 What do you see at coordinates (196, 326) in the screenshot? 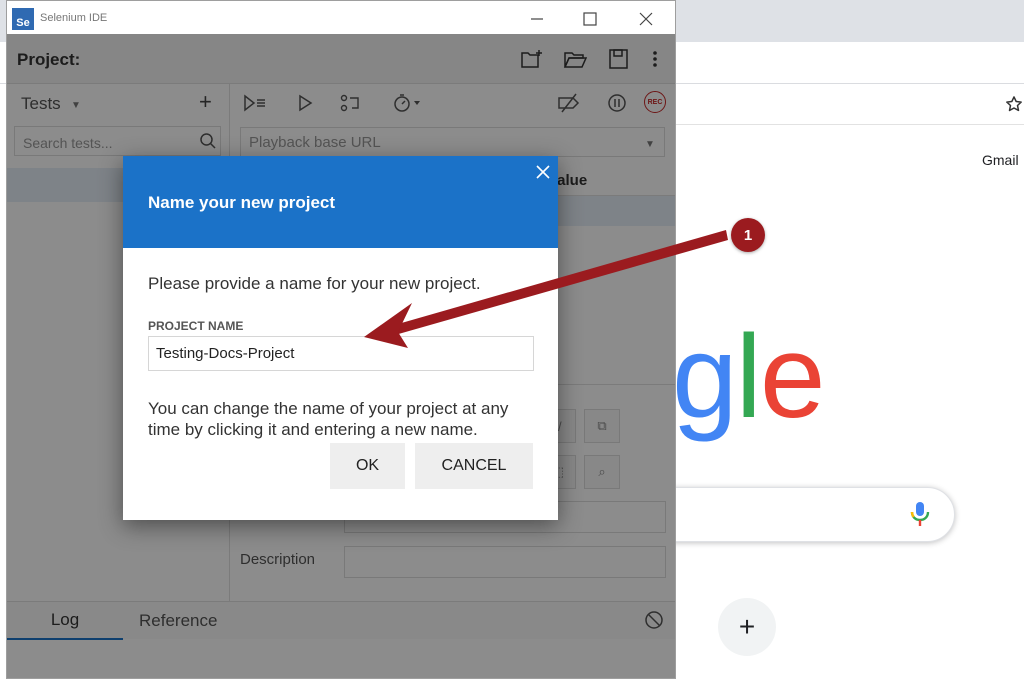
I see `project-name-label: PROJECT NAME` at bounding box center [196, 326].